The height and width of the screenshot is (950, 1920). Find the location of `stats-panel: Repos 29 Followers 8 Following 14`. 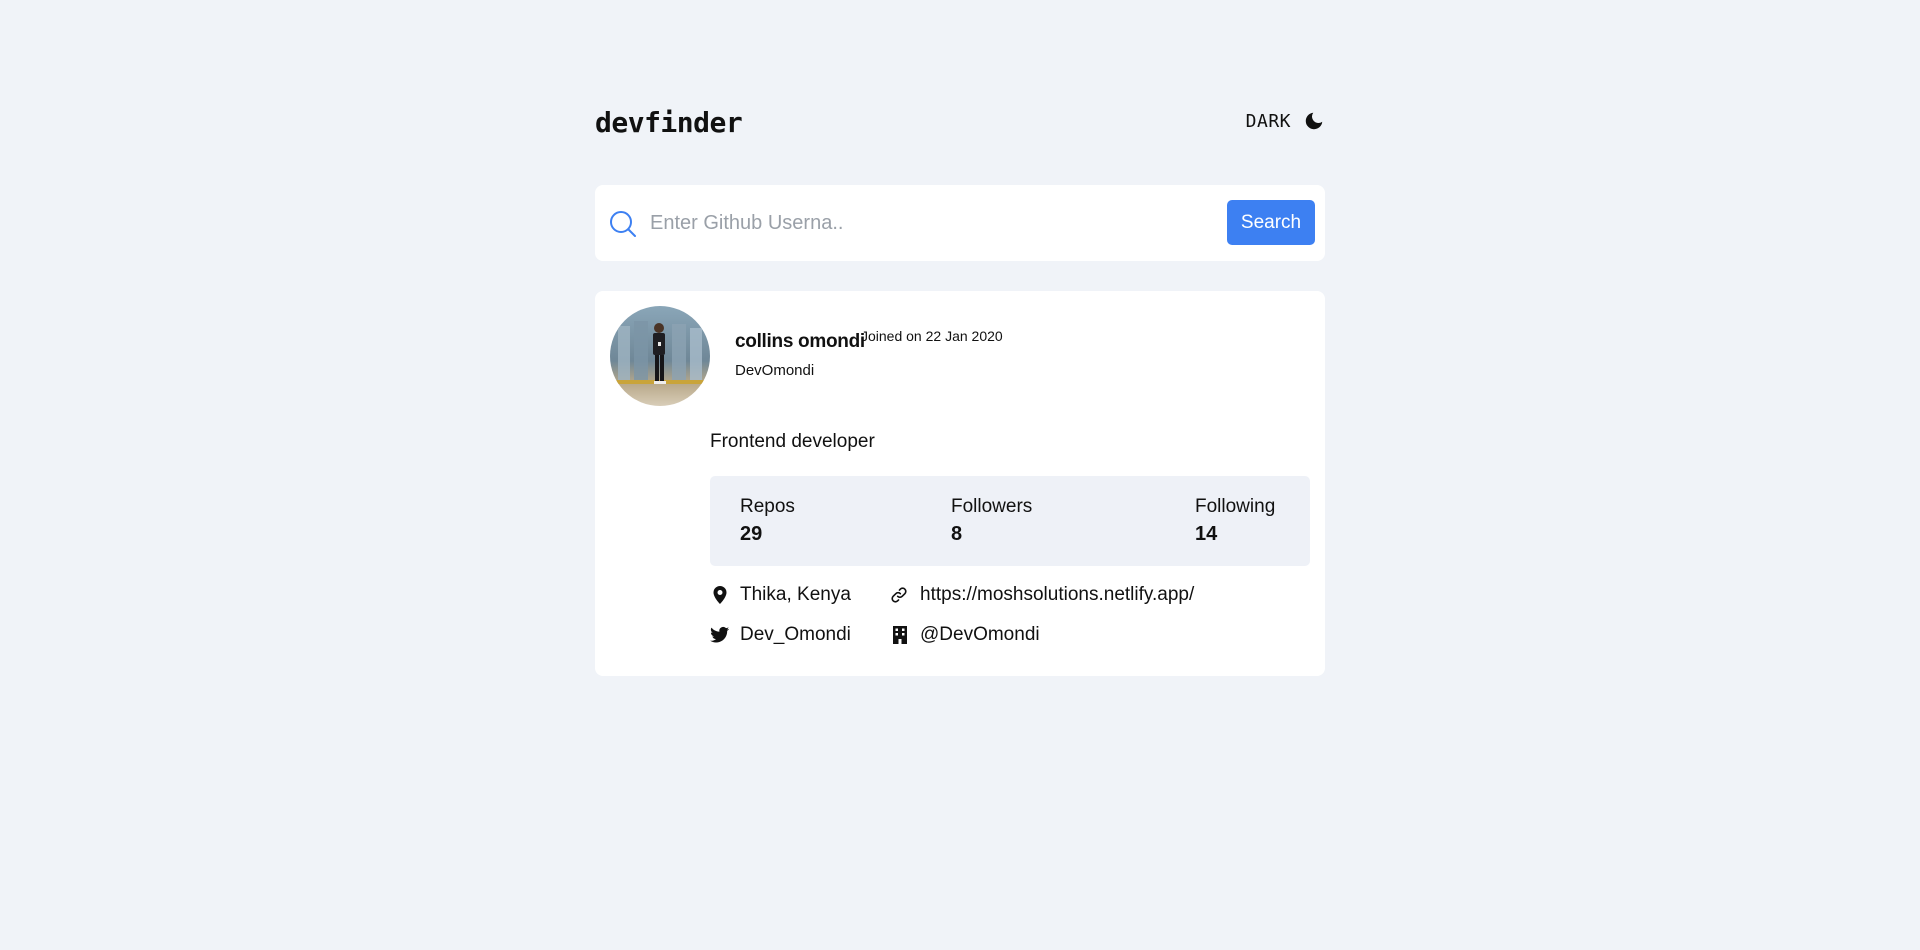

stats-panel: Repos 29 Followers 8 Following 14 is located at coordinates (1010, 521).